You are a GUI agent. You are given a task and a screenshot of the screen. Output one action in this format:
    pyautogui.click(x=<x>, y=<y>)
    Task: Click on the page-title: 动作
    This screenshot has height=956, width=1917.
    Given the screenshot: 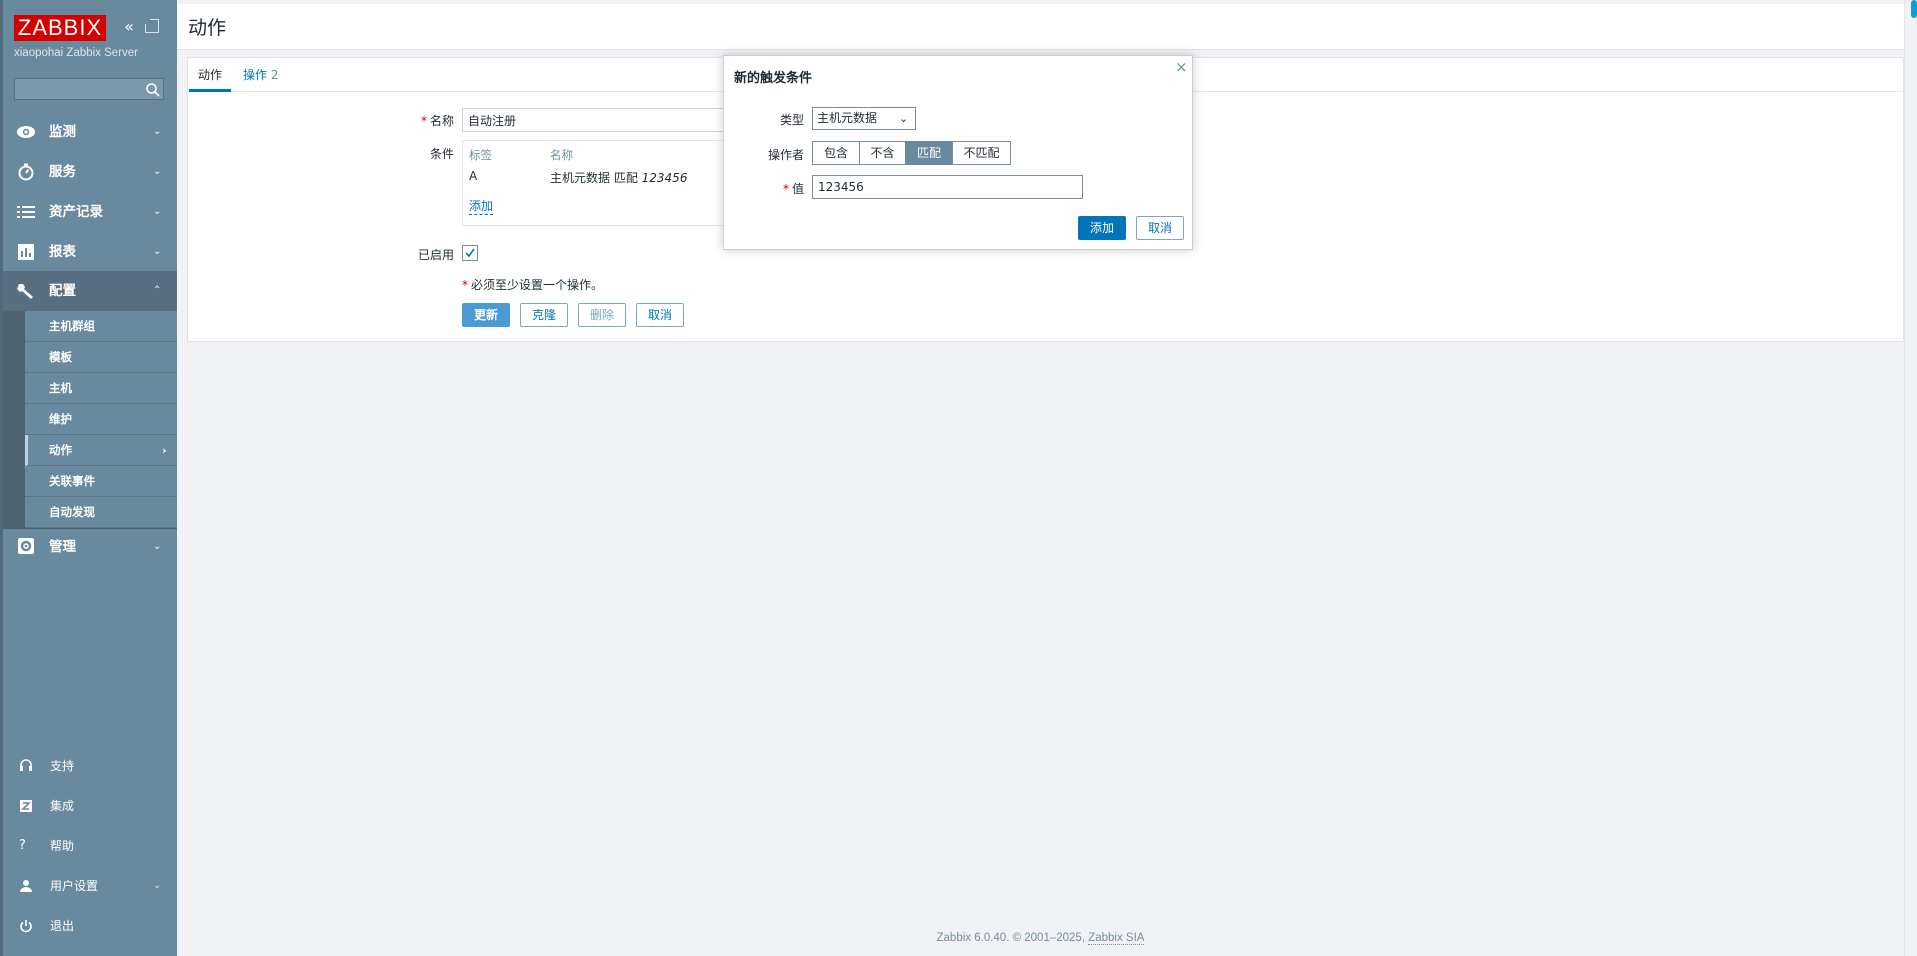 What is the action you would take?
    pyautogui.click(x=207, y=28)
    